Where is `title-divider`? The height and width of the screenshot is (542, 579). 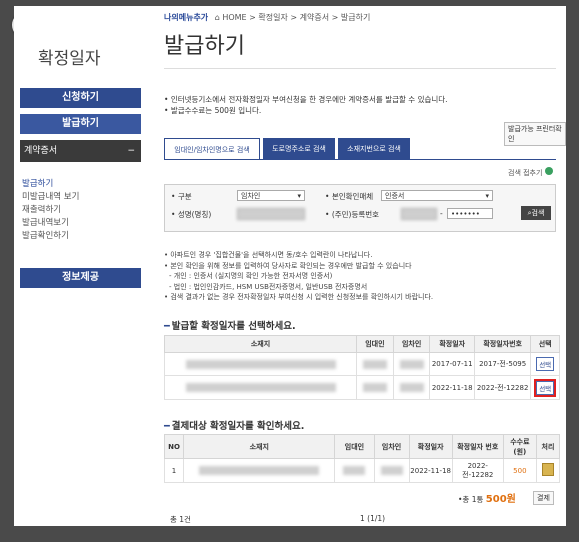 title-divider is located at coordinates (360, 68).